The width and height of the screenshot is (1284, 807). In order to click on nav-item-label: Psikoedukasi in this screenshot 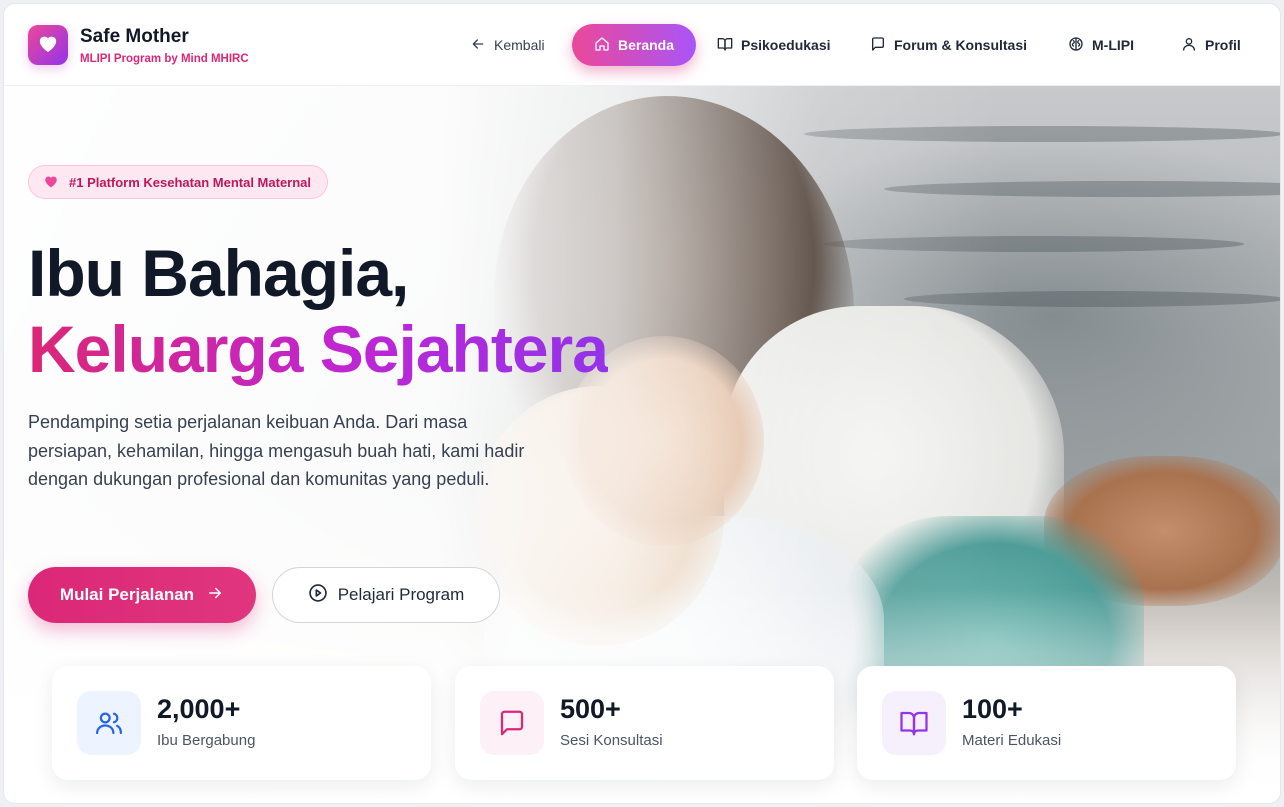, I will do `click(786, 45)`.